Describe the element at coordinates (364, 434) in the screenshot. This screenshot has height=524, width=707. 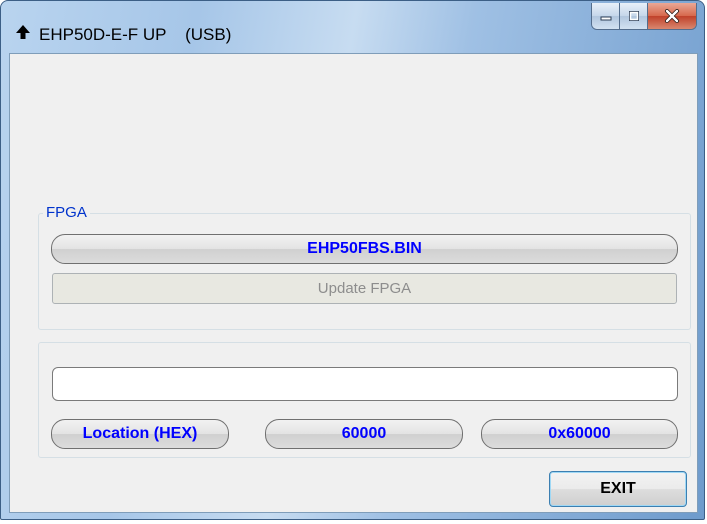
I see `location-decimal-button: 60000` at that location.